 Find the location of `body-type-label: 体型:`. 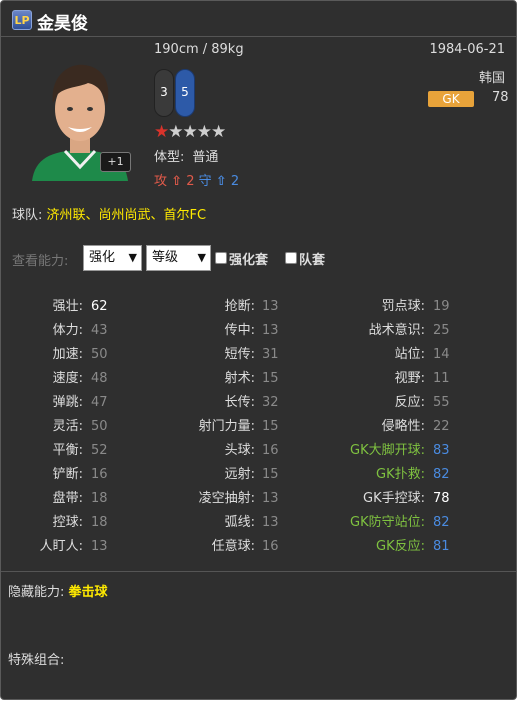

body-type-label: 体型: is located at coordinates (169, 157).